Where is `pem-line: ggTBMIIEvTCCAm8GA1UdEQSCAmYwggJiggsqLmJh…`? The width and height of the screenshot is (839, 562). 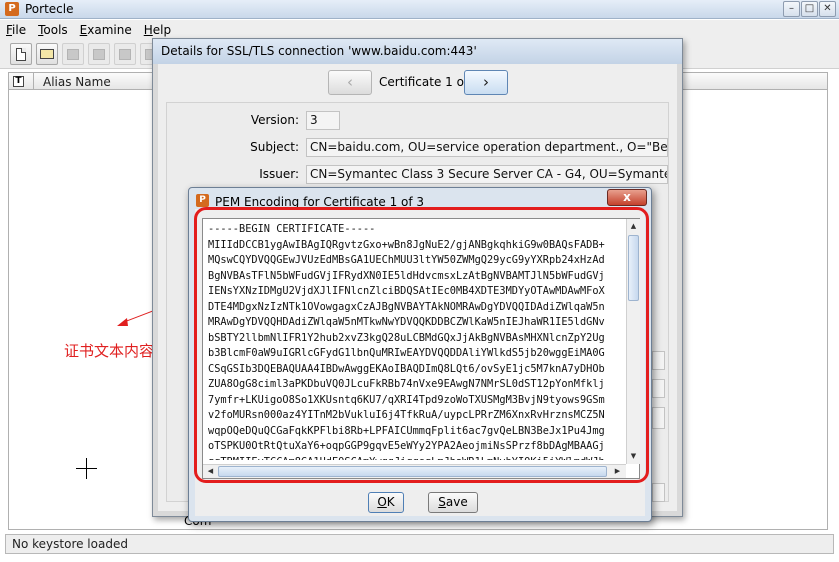
pem-line: ggTBMIIEvTCCAm8GA1UdEQSCAmYwggJiggsqLmJh… is located at coordinates (415, 458).